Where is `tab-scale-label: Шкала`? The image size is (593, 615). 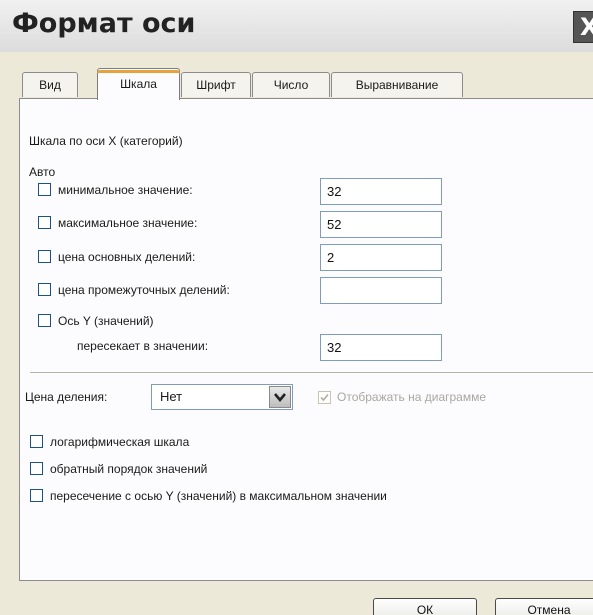
tab-scale-label: Шкала is located at coordinates (138, 84).